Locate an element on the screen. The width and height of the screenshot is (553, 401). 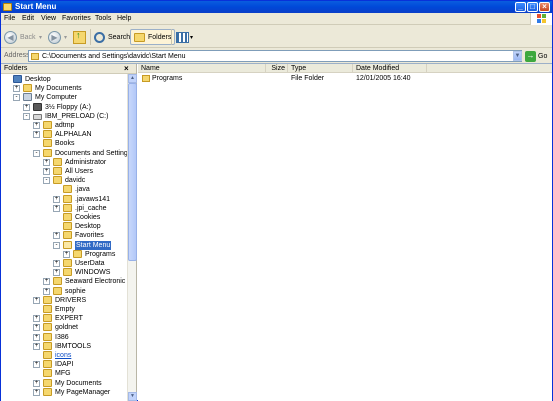
column-size: Size is located at coordinates (277, 68).